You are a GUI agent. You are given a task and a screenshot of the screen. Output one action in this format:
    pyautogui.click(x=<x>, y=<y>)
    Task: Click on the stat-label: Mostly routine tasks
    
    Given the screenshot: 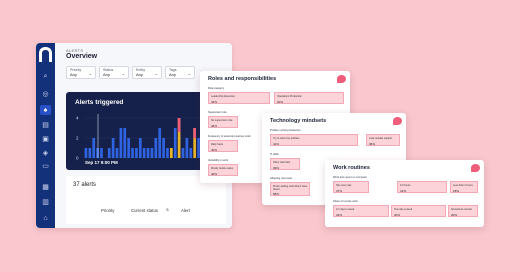 What is the action you would take?
    pyautogui.click(x=222, y=168)
    